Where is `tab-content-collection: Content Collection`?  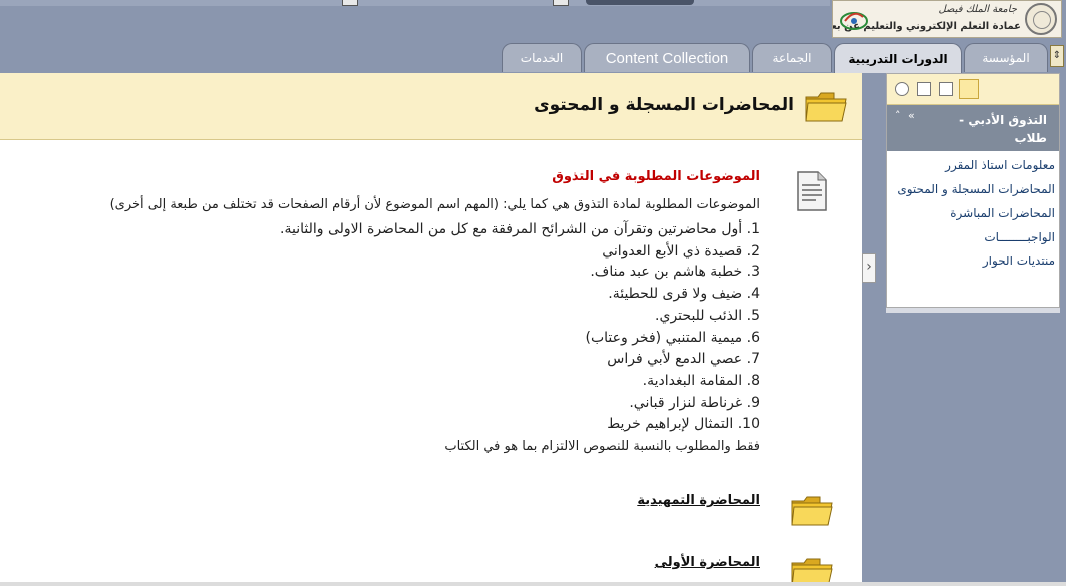
tab-content-collection: Content Collection is located at coordinates (667, 57).